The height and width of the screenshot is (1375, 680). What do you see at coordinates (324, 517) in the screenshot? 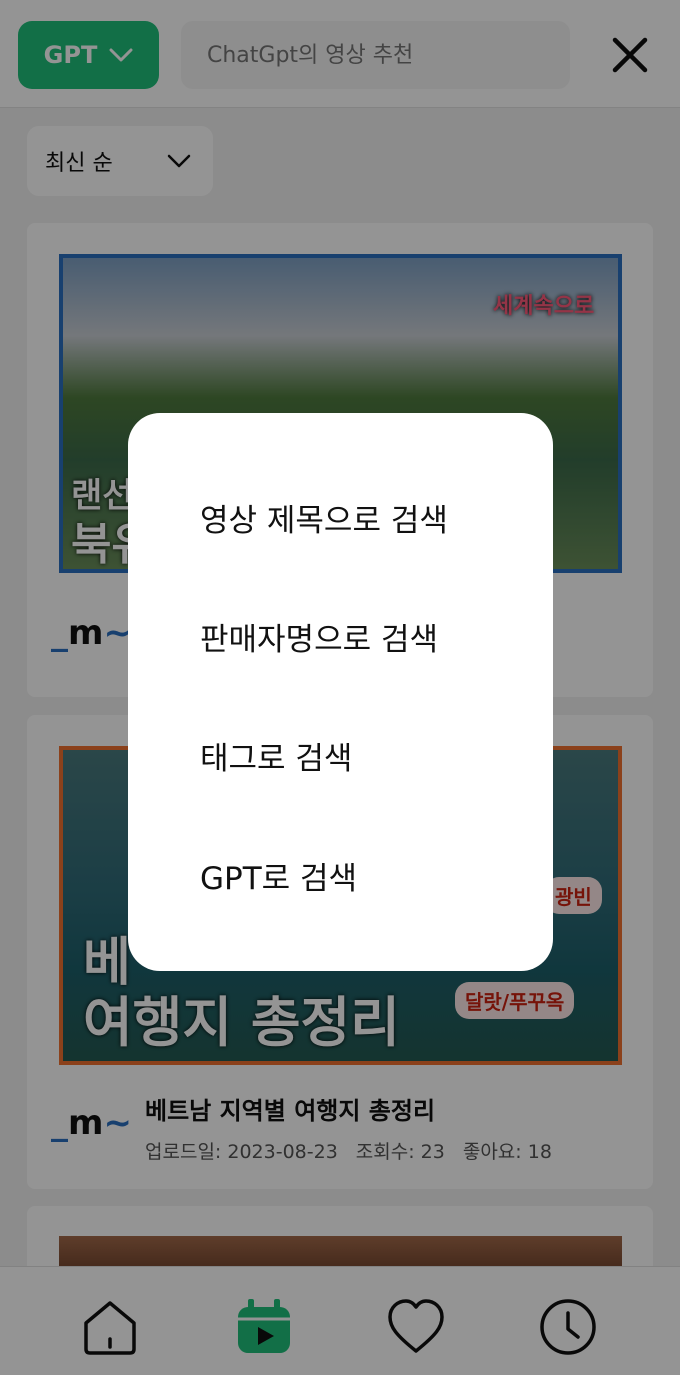
I see `search-by-title-option: 영상 제목으로 검색` at bounding box center [324, 517].